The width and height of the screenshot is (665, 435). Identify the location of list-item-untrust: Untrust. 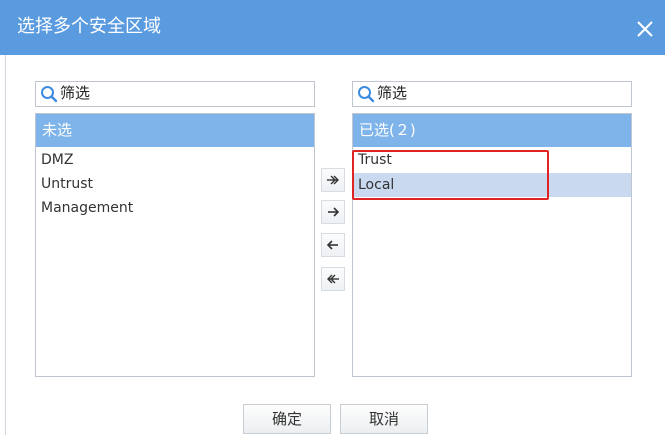
(175, 184).